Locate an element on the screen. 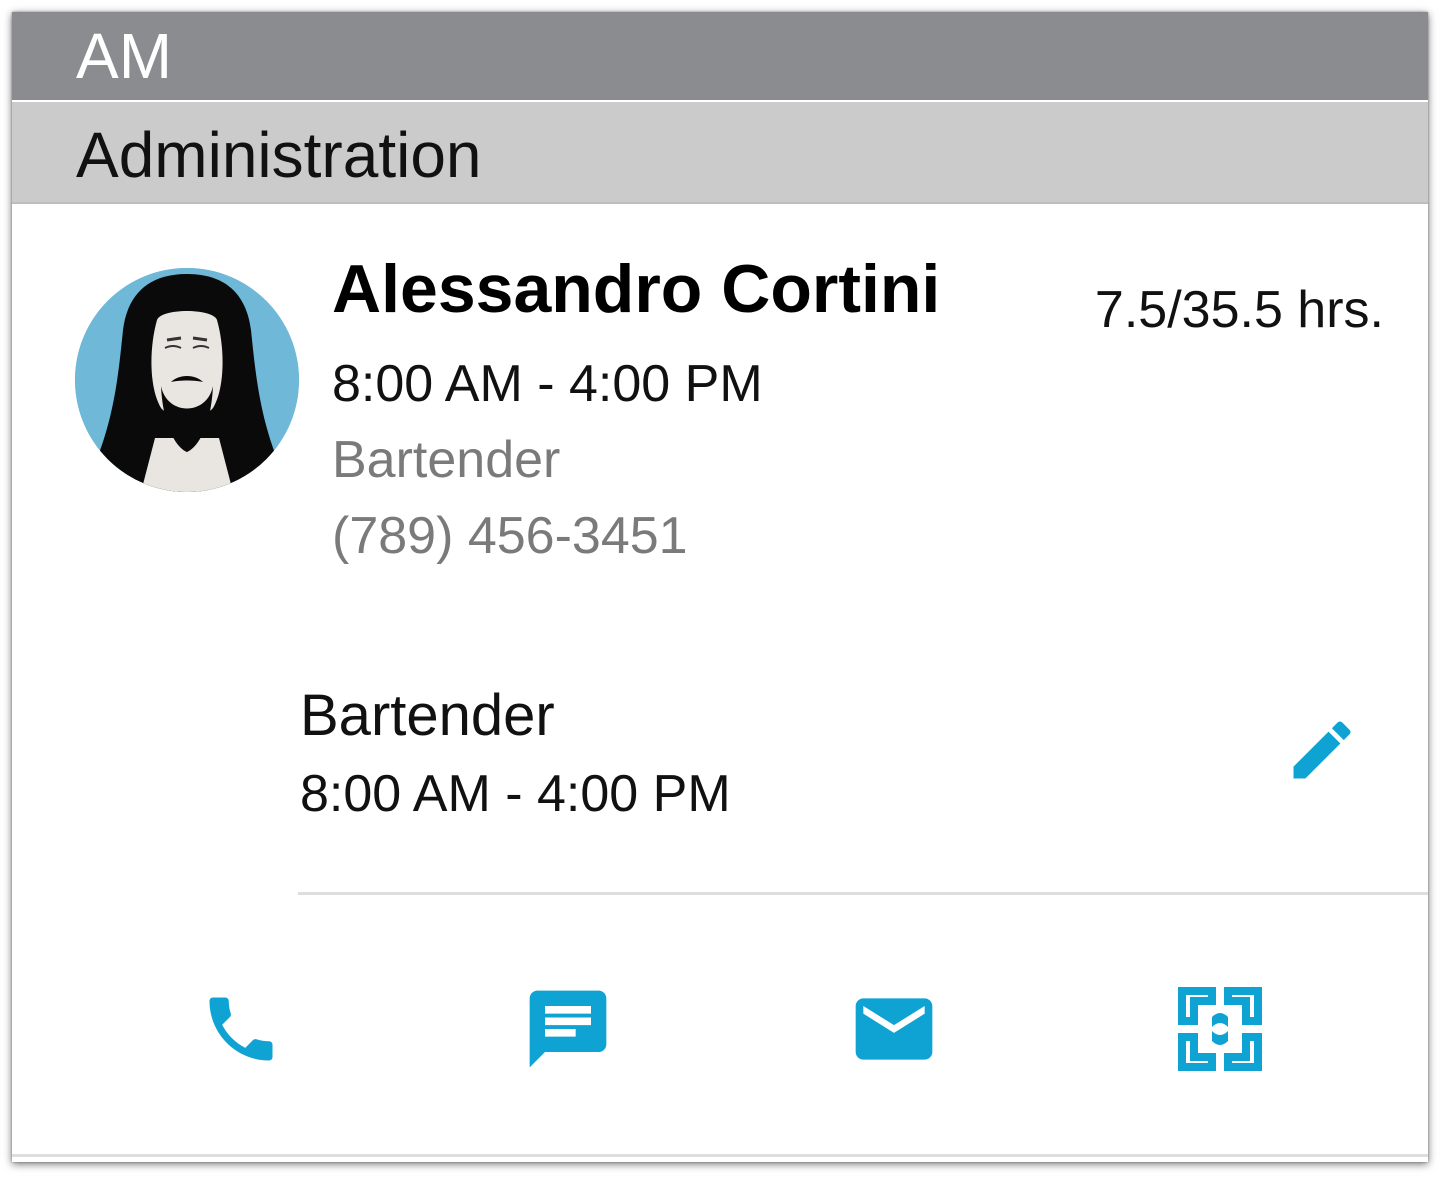 This screenshot has height=1182, width=1447. message-icon is located at coordinates (568, 1029).